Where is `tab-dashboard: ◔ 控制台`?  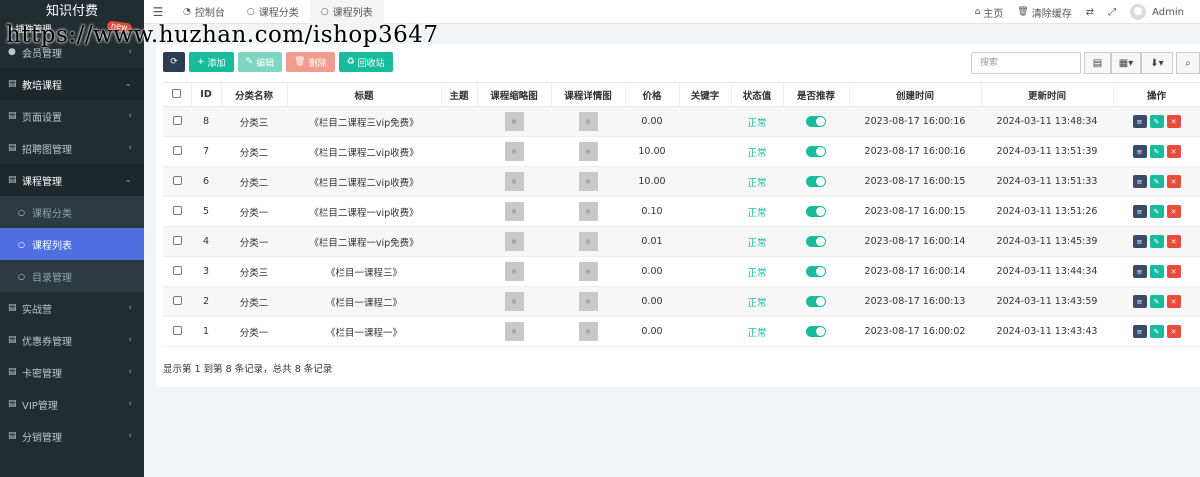
tab-dashboard: ◔ 控制台 is located at coordinates (204, 12).